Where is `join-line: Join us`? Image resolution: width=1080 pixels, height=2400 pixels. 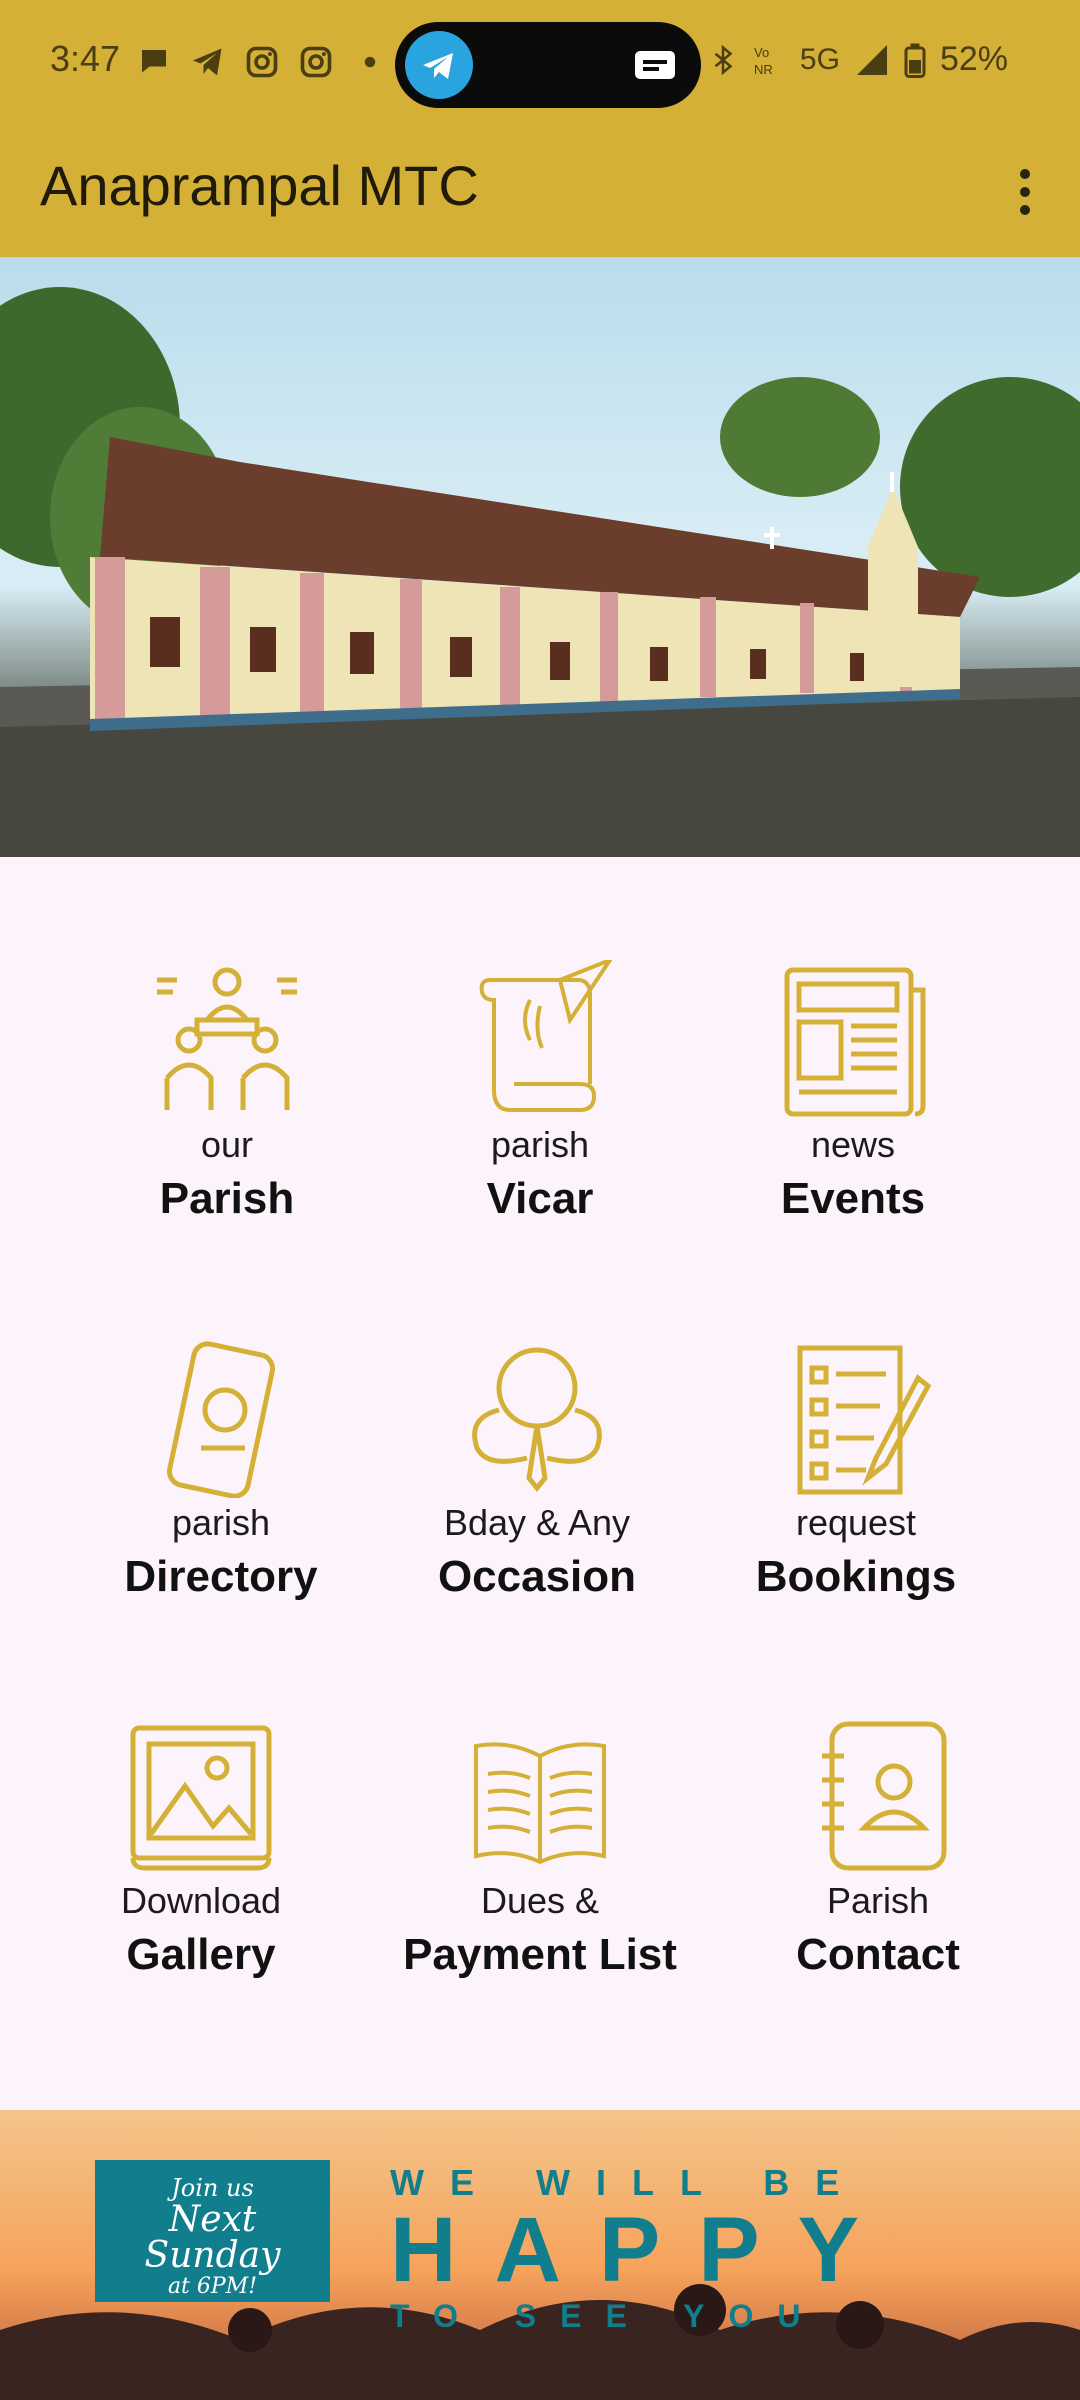 join-line: Join us is located at coordinates (212, 2188).